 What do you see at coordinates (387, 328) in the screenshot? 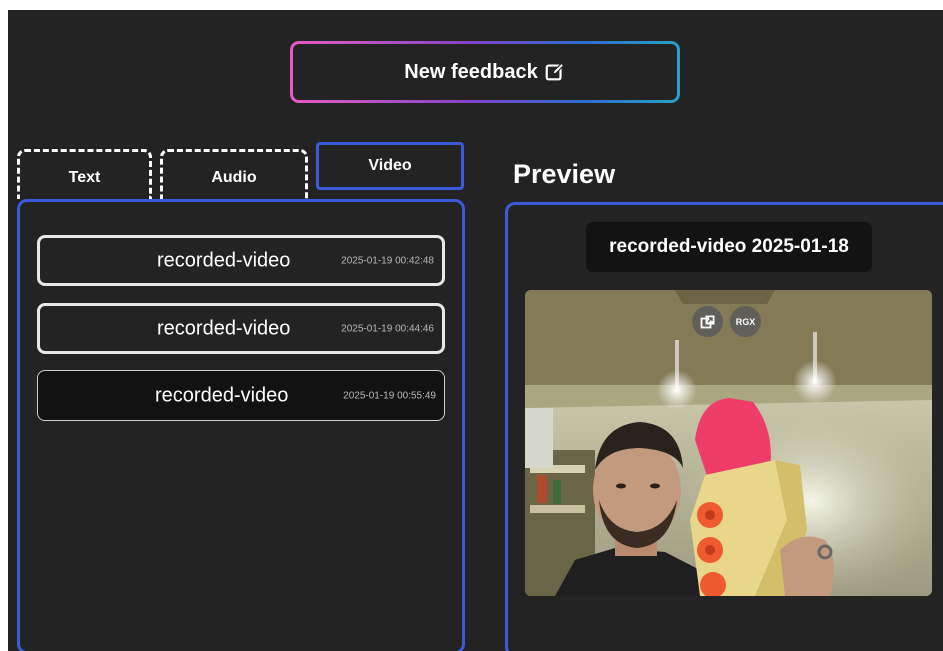
I see `recording-timestamp: 2025-01-19 00:44:46` at bounding box center [387, 328].